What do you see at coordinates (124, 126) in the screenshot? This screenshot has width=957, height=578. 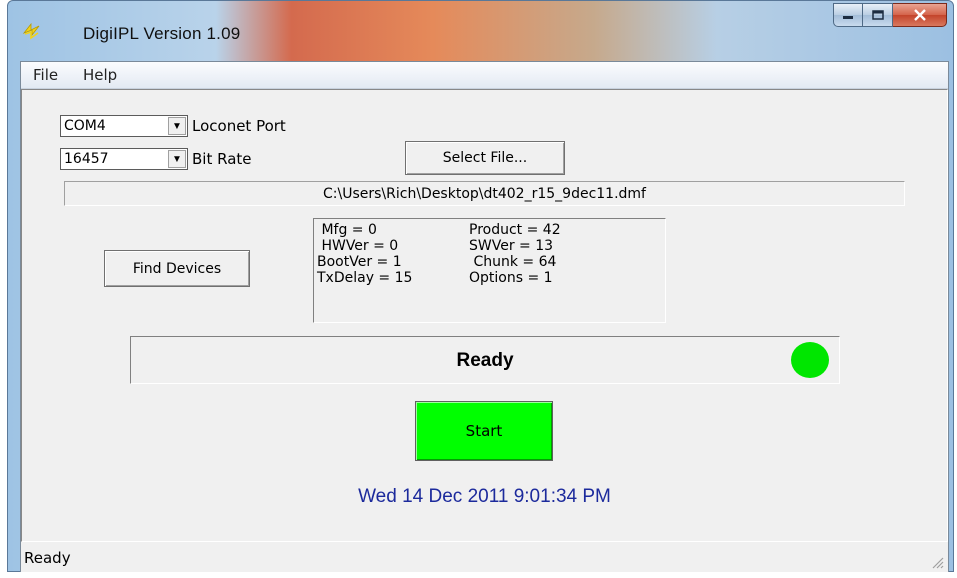 I see `port-select: COM4 ▼` at bounding box center [124, 126].